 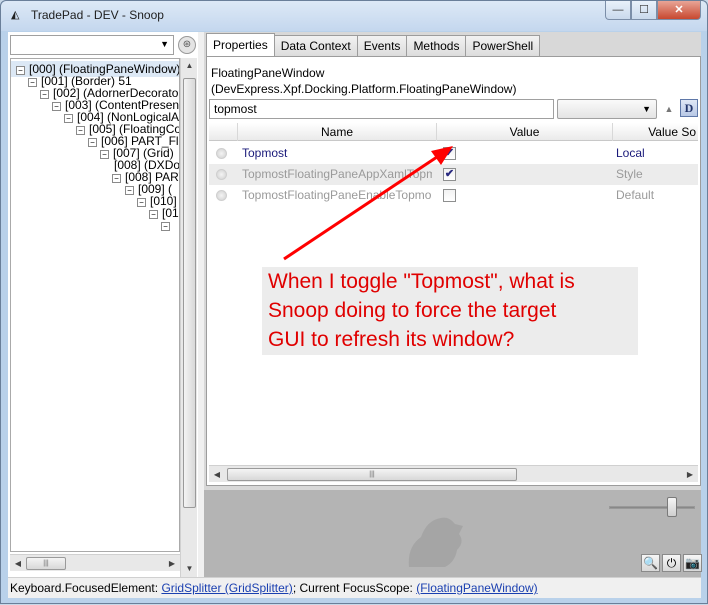 What do you see at coordinates (436, 45) in the screenshot?
I see `tab-methods: Methods` at bounding box center [436, 45].